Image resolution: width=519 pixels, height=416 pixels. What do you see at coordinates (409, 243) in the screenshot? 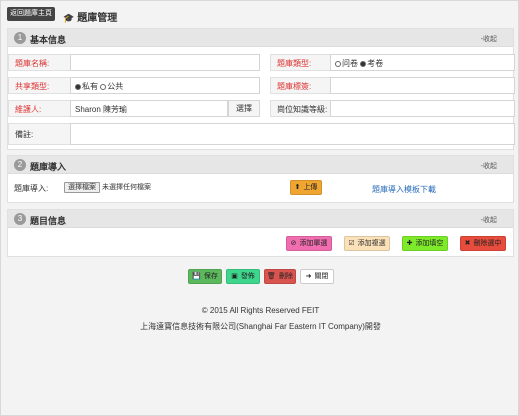
I see `plus-icon: ✚` at bounding box center [409, 243].